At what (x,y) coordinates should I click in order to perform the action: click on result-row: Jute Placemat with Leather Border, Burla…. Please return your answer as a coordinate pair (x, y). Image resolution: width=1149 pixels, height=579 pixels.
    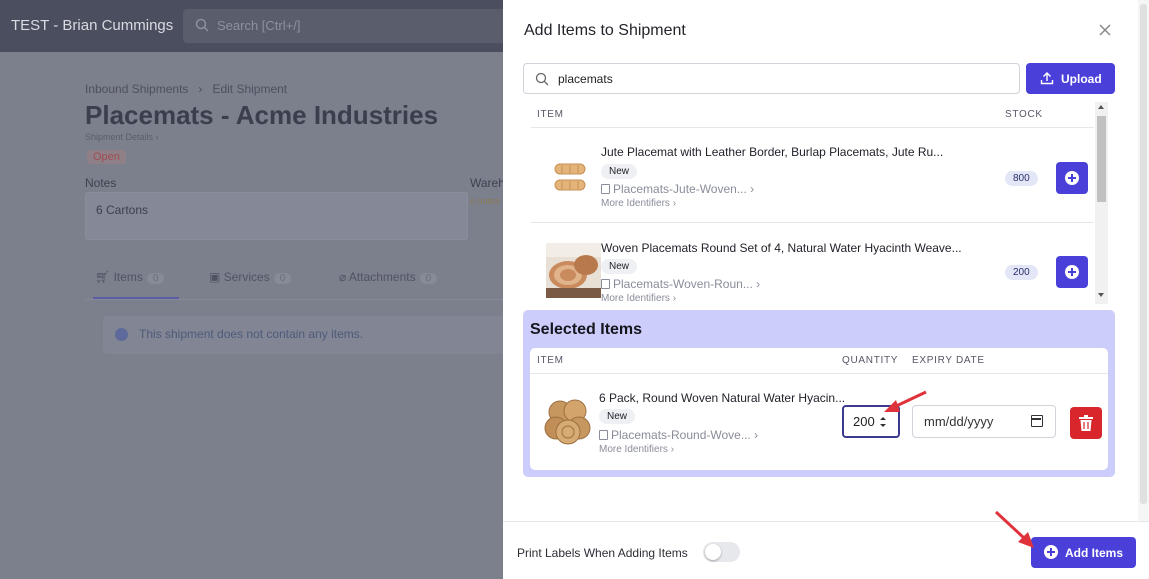
    Looking at the image, I should click on (812, 176).